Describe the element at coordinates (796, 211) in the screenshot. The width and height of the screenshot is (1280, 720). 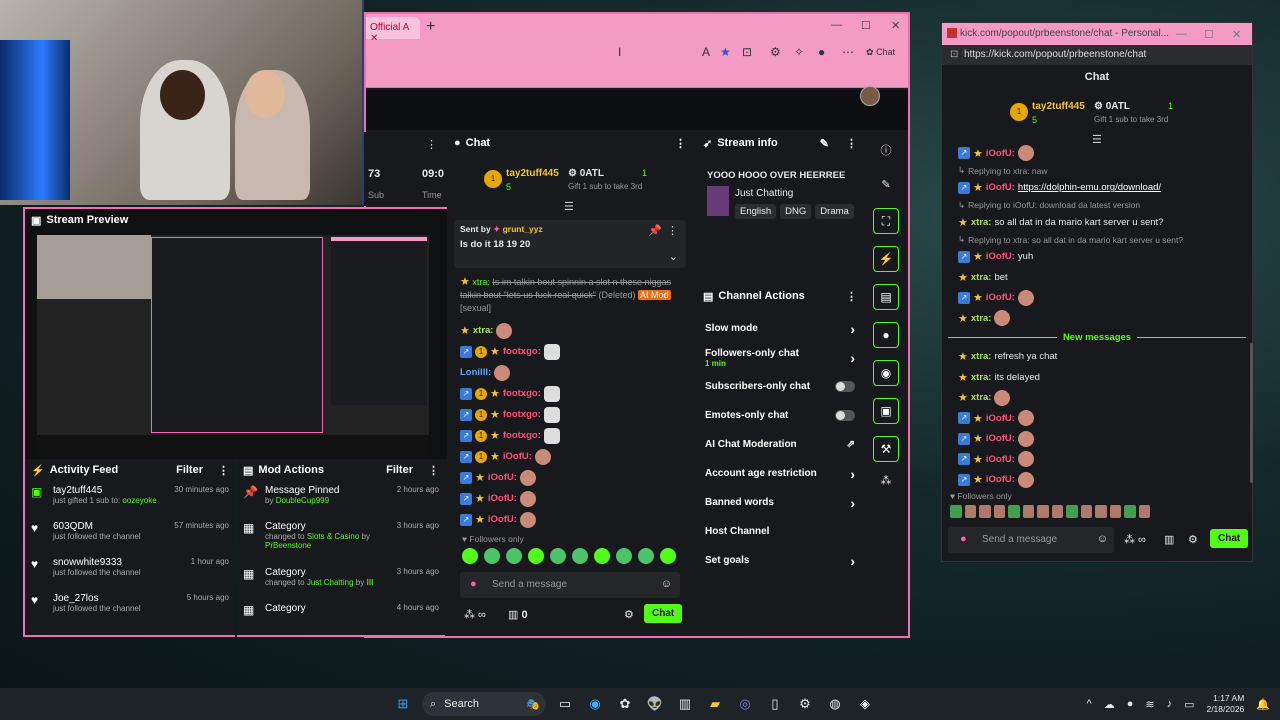
I see `stream-tag: DNG` at that location.